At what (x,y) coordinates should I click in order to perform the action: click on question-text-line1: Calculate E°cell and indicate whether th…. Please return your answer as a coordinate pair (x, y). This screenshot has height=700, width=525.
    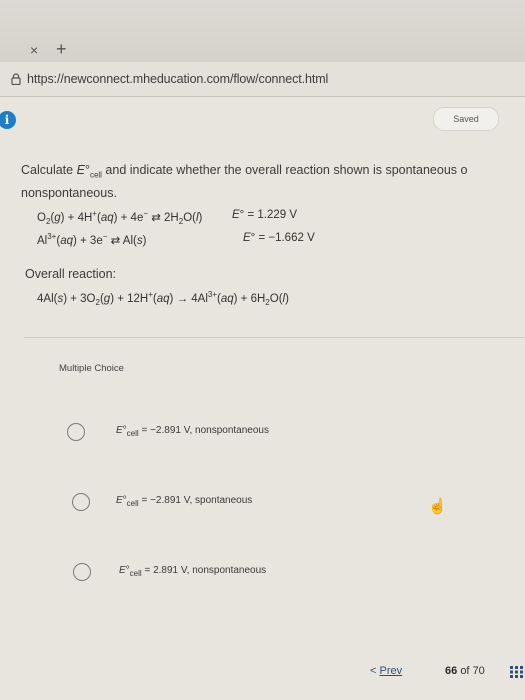
    Looking at the image, I should click on (244, 171).